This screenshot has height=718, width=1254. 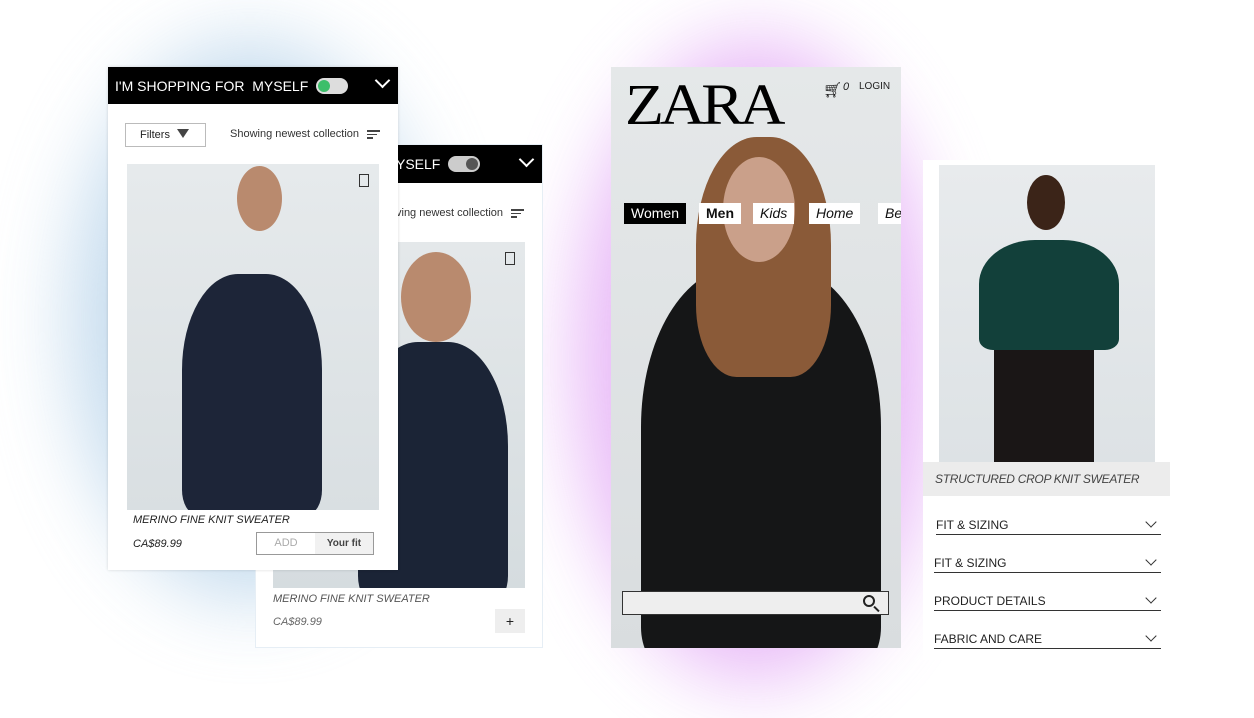 I want to click on product-title: STRUCTURED CROP KNIT SWEATER, so click(x=1046, y=479).